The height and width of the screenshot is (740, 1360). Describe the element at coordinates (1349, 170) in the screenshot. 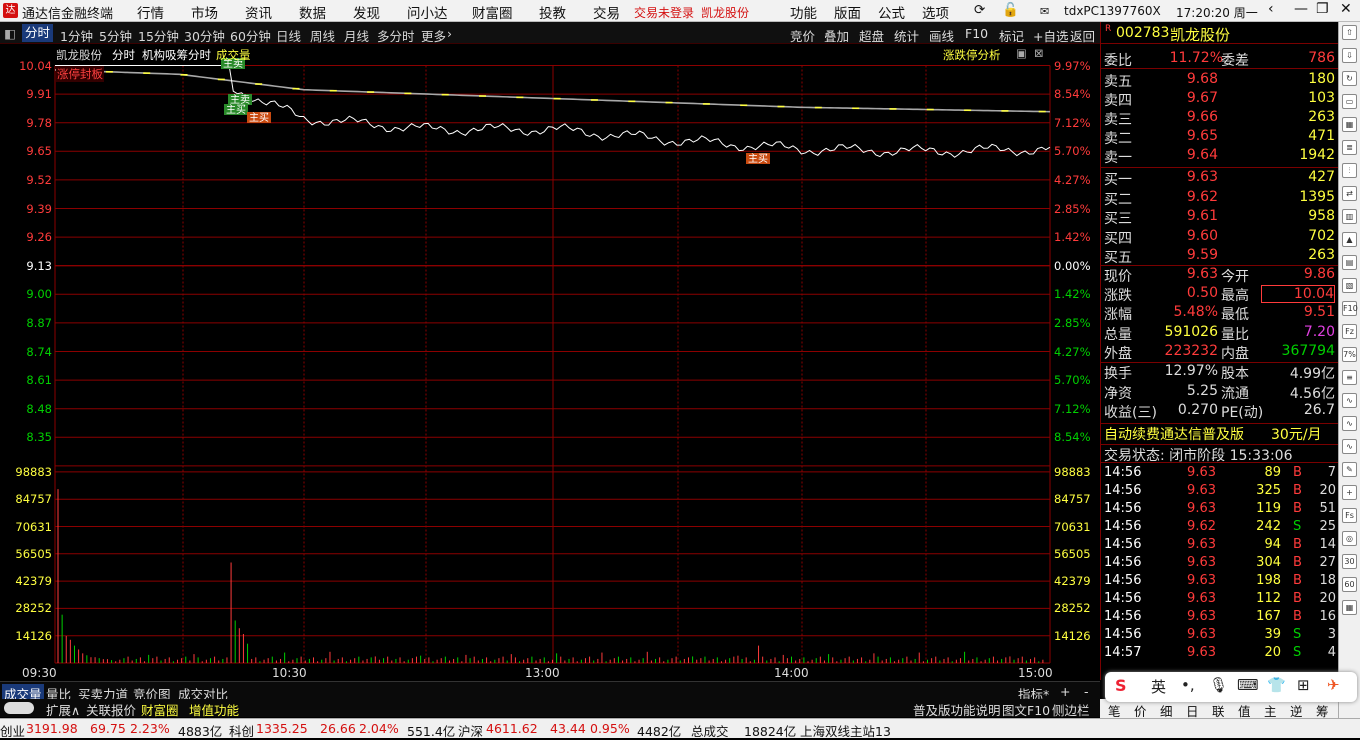

I see `candlestick-icon: ⫶` at that location.